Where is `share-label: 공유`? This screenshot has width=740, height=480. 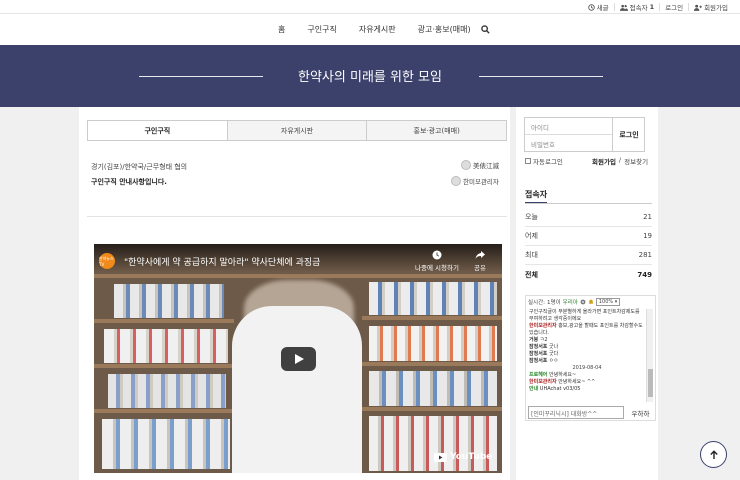 share-label: 공유 is located at coordinates (480, 268).